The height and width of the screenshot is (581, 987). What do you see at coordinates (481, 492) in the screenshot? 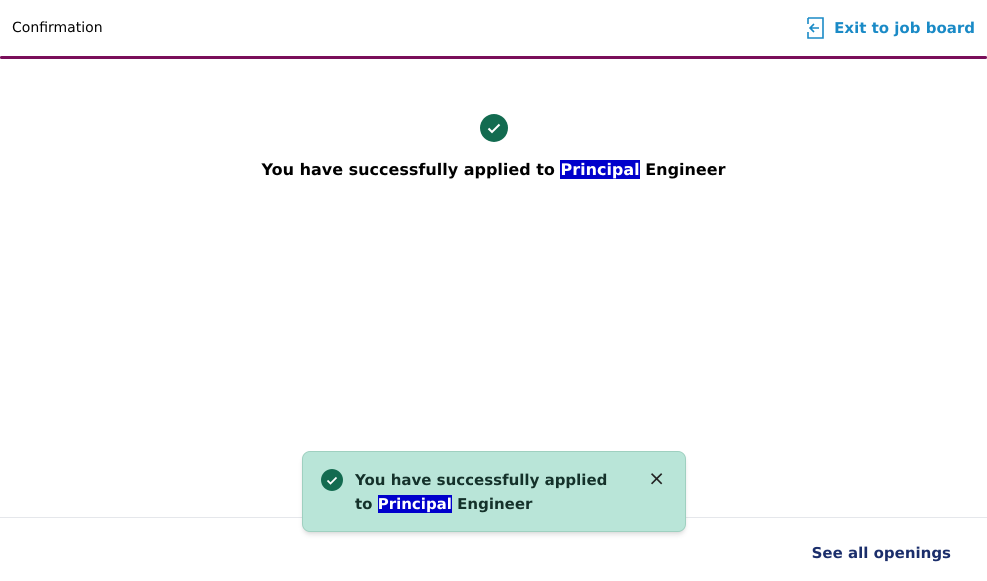
I see `toast-message: You have successfully applied to Principal Engineer` at bounding box center [481, 492].